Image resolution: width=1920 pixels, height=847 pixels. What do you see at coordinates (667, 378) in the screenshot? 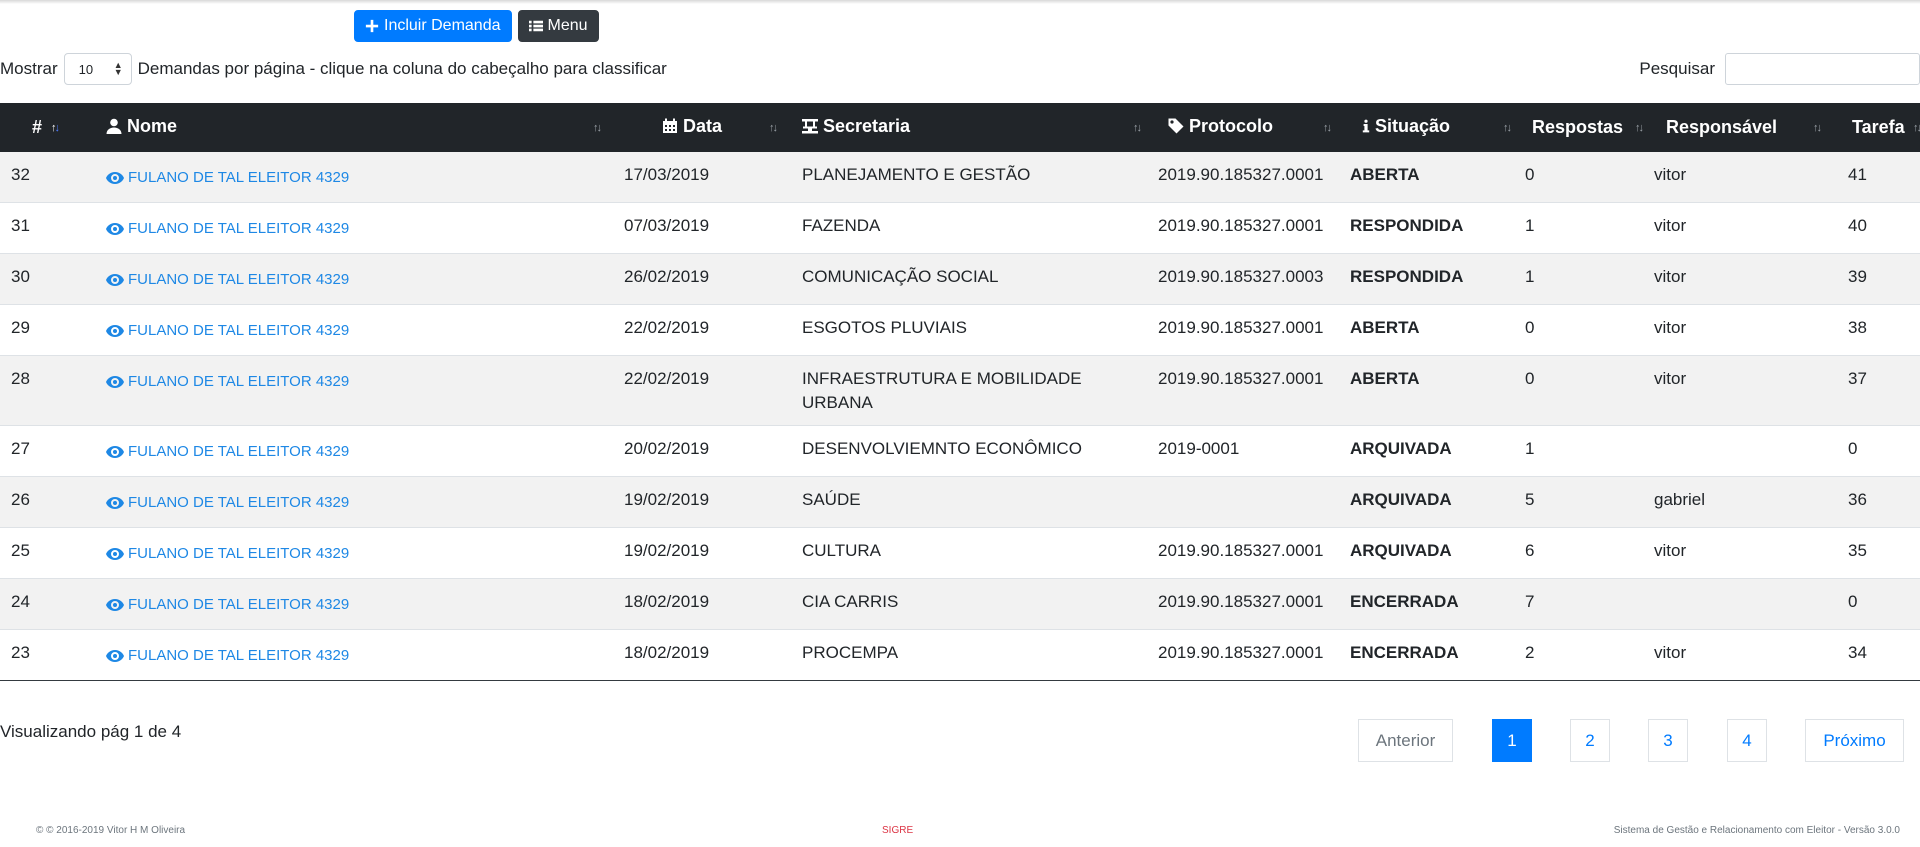
I see `cell-date: 22/02/2019` at bounding box center [667, 378].